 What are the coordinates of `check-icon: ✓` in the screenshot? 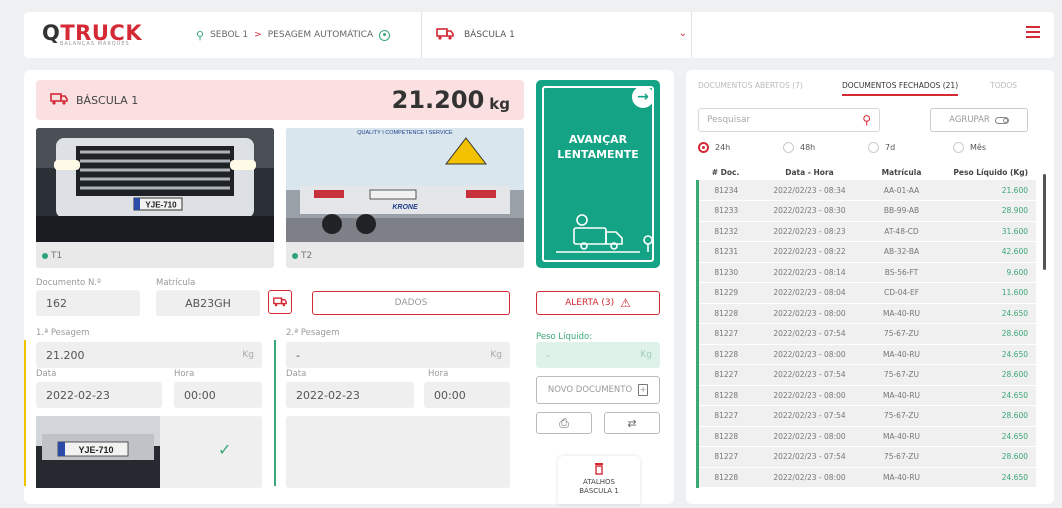 It's located at (225, 449).